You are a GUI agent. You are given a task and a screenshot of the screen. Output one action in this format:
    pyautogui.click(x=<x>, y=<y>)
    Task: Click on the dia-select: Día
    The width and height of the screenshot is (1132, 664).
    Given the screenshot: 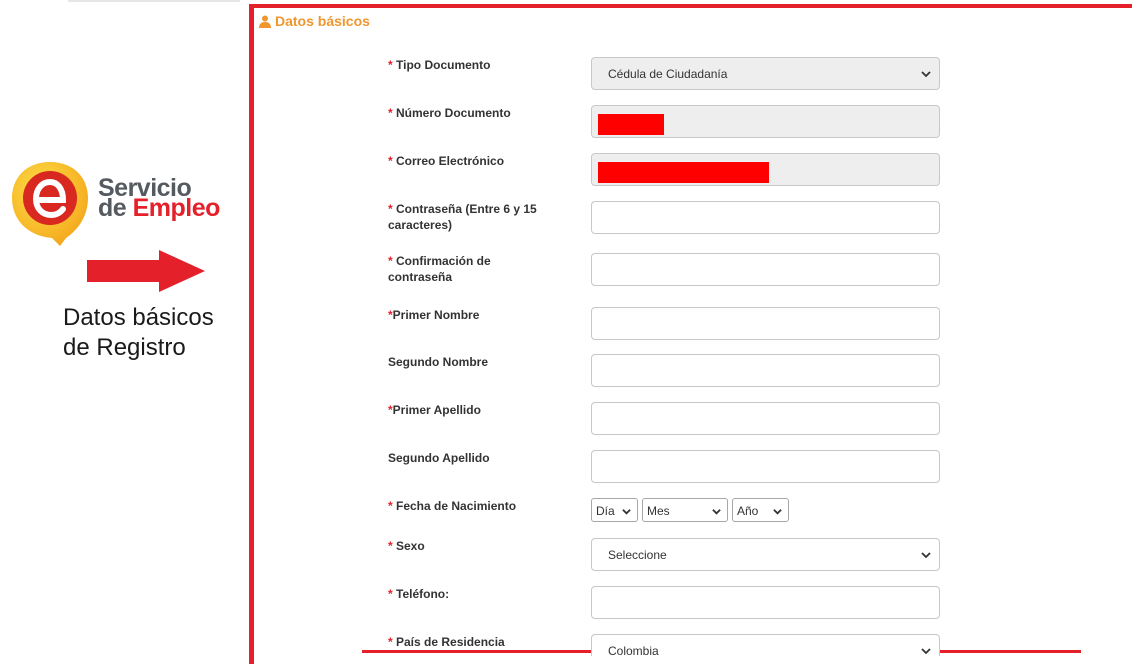 What is the action you would take?
    pyautogui.click(x=614, y=510)
    